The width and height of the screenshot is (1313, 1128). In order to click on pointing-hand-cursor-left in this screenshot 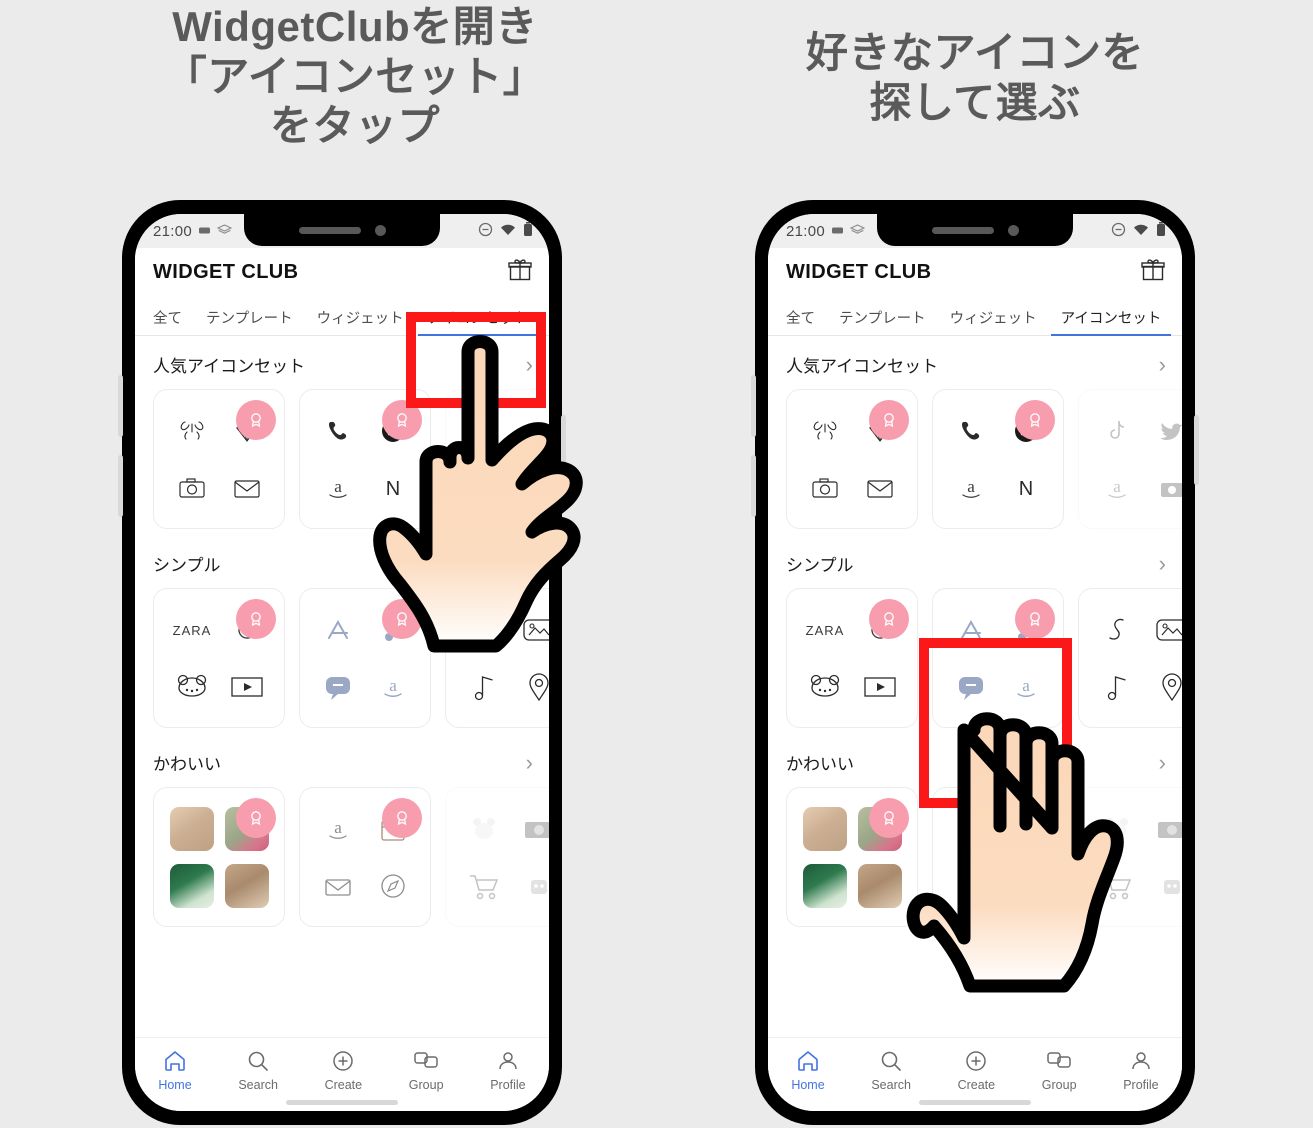, I will do `click(478, 494)`.